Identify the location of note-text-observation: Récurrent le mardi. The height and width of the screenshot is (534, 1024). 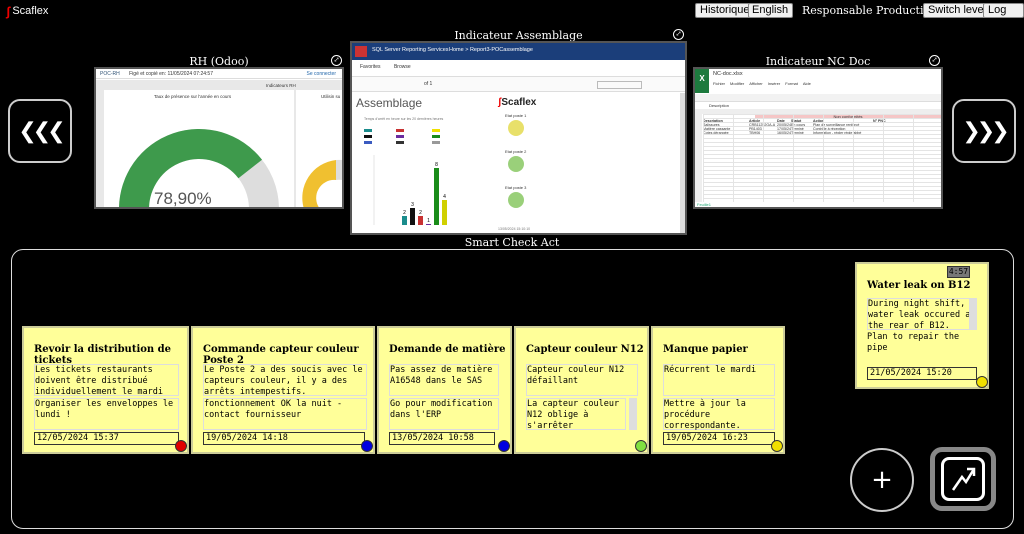
(719, 380).